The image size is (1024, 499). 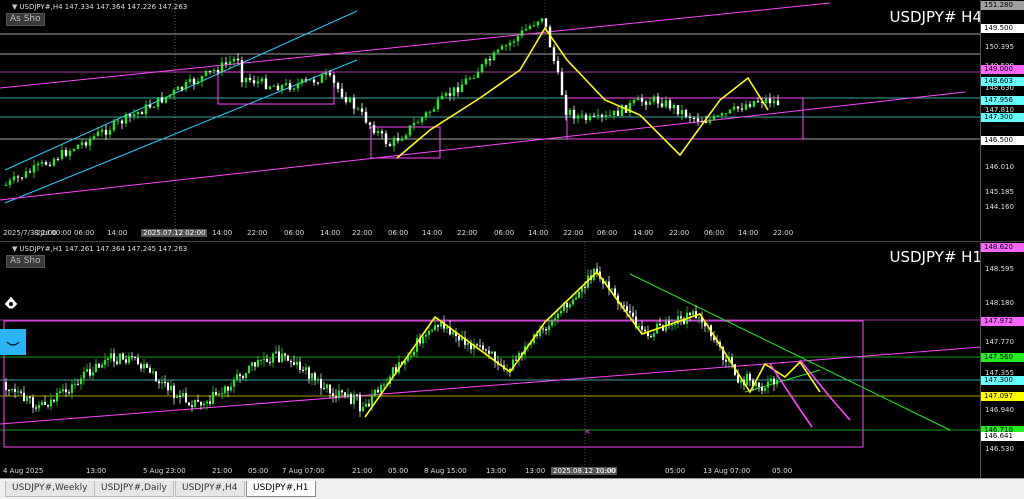 What do you see at coordinates (1002, 380) in the screenshot?
I see `h1-price-tag: 147.300` at bounding box center [1002, 380].